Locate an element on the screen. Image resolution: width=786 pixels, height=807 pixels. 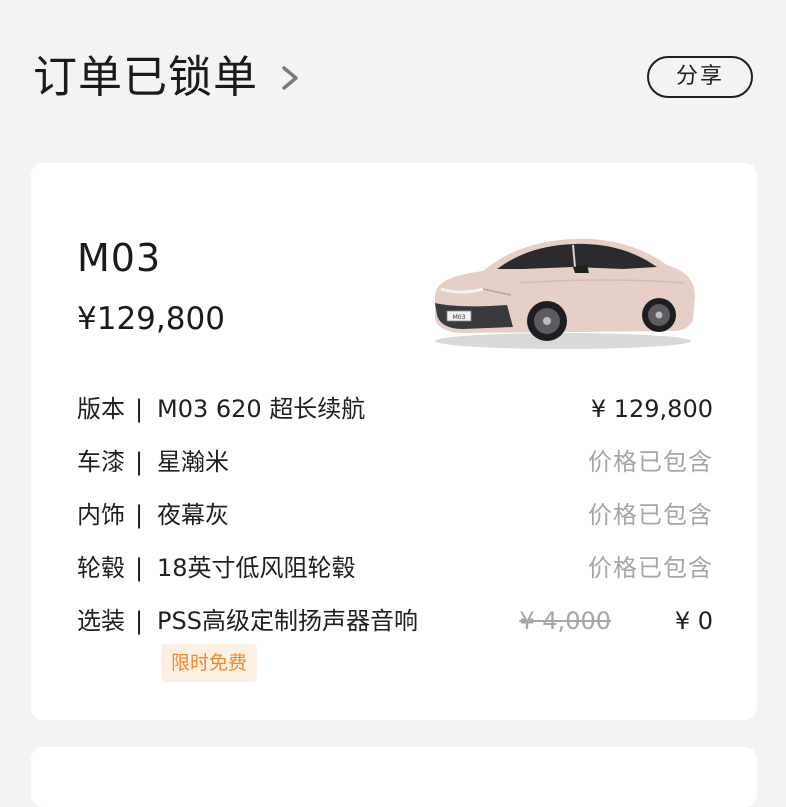
spec-value: 星瀚米 is located at coordinates (193, 462).